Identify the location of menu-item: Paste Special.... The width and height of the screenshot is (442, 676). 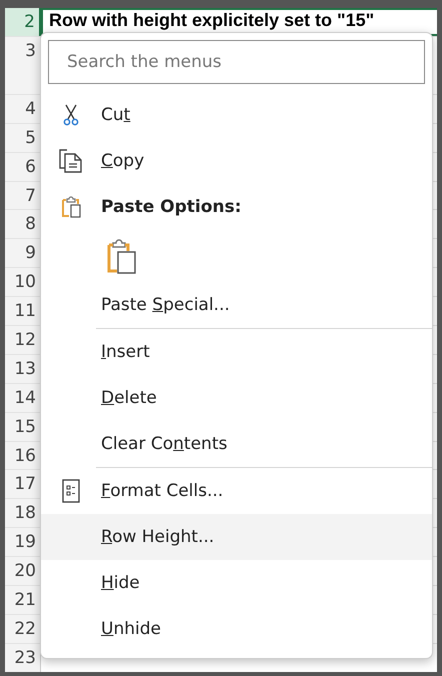
(236, 305).